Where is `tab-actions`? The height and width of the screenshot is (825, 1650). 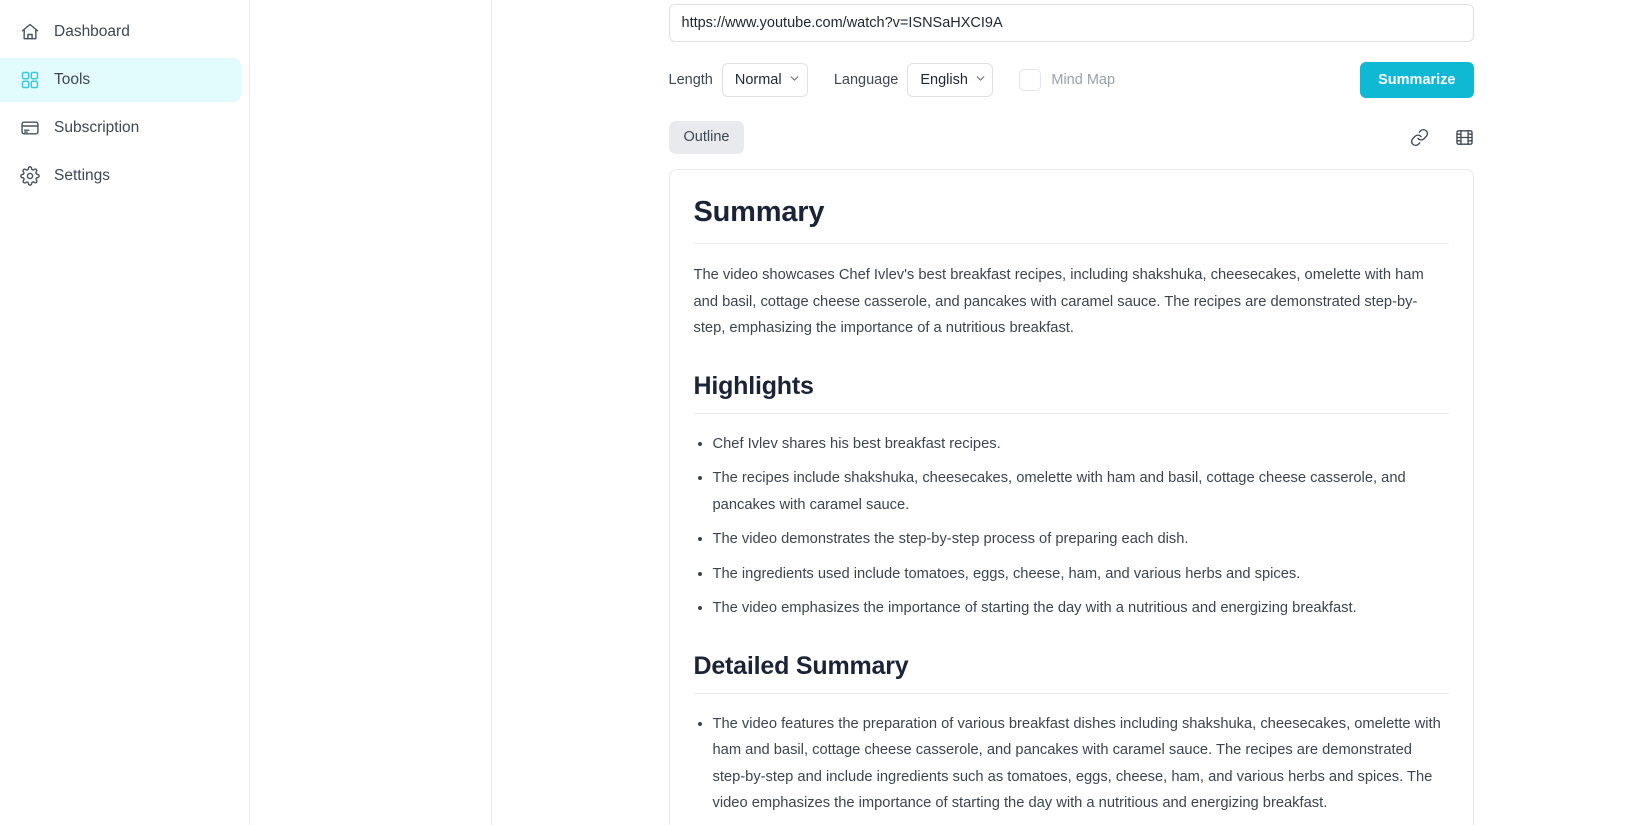
tab-actions is located at coordinates (1442, 137).